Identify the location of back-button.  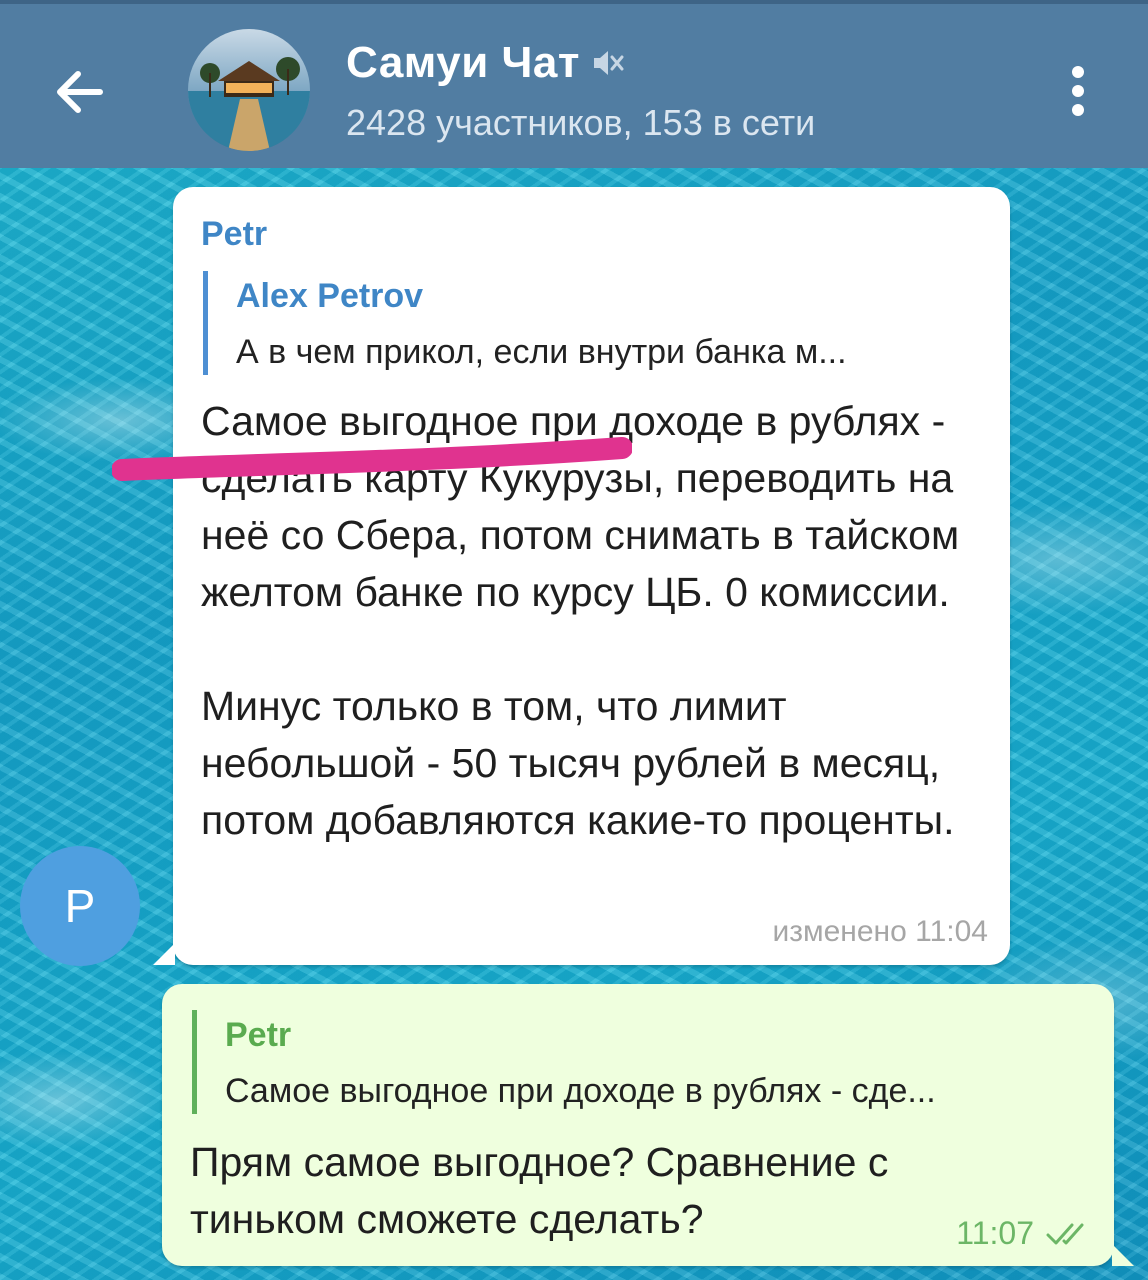
(80, 92).